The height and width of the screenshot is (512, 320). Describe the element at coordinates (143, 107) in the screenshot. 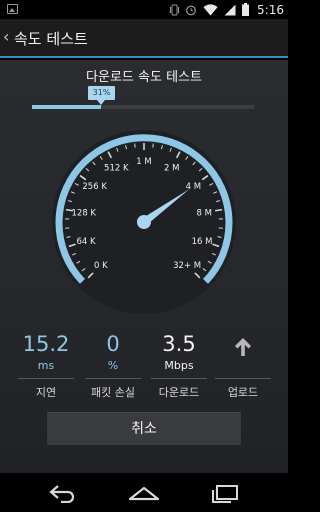

I see `progress-bar` at that location.